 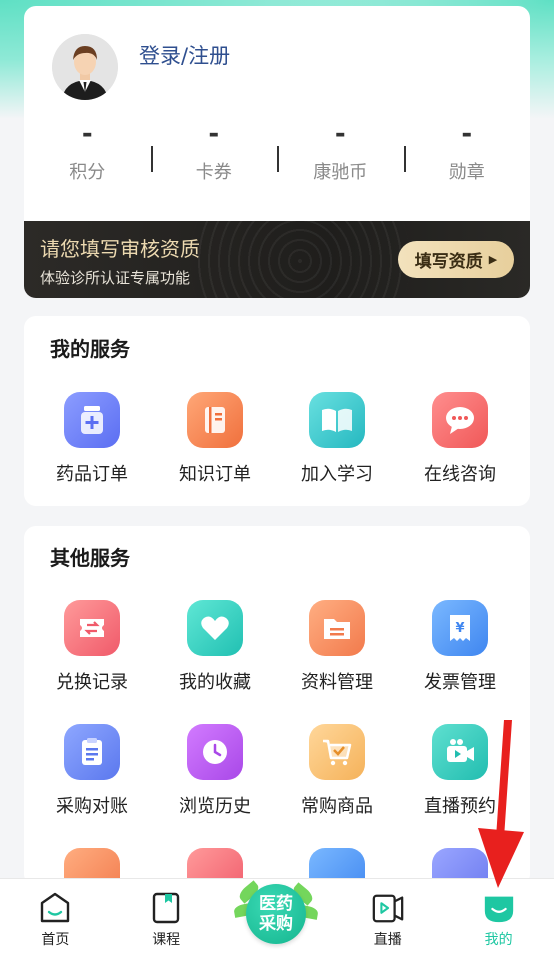 What do you see at coordinates (55, 908) in the screenshot?
I see `home-icon` at bounding box center [55, 908].